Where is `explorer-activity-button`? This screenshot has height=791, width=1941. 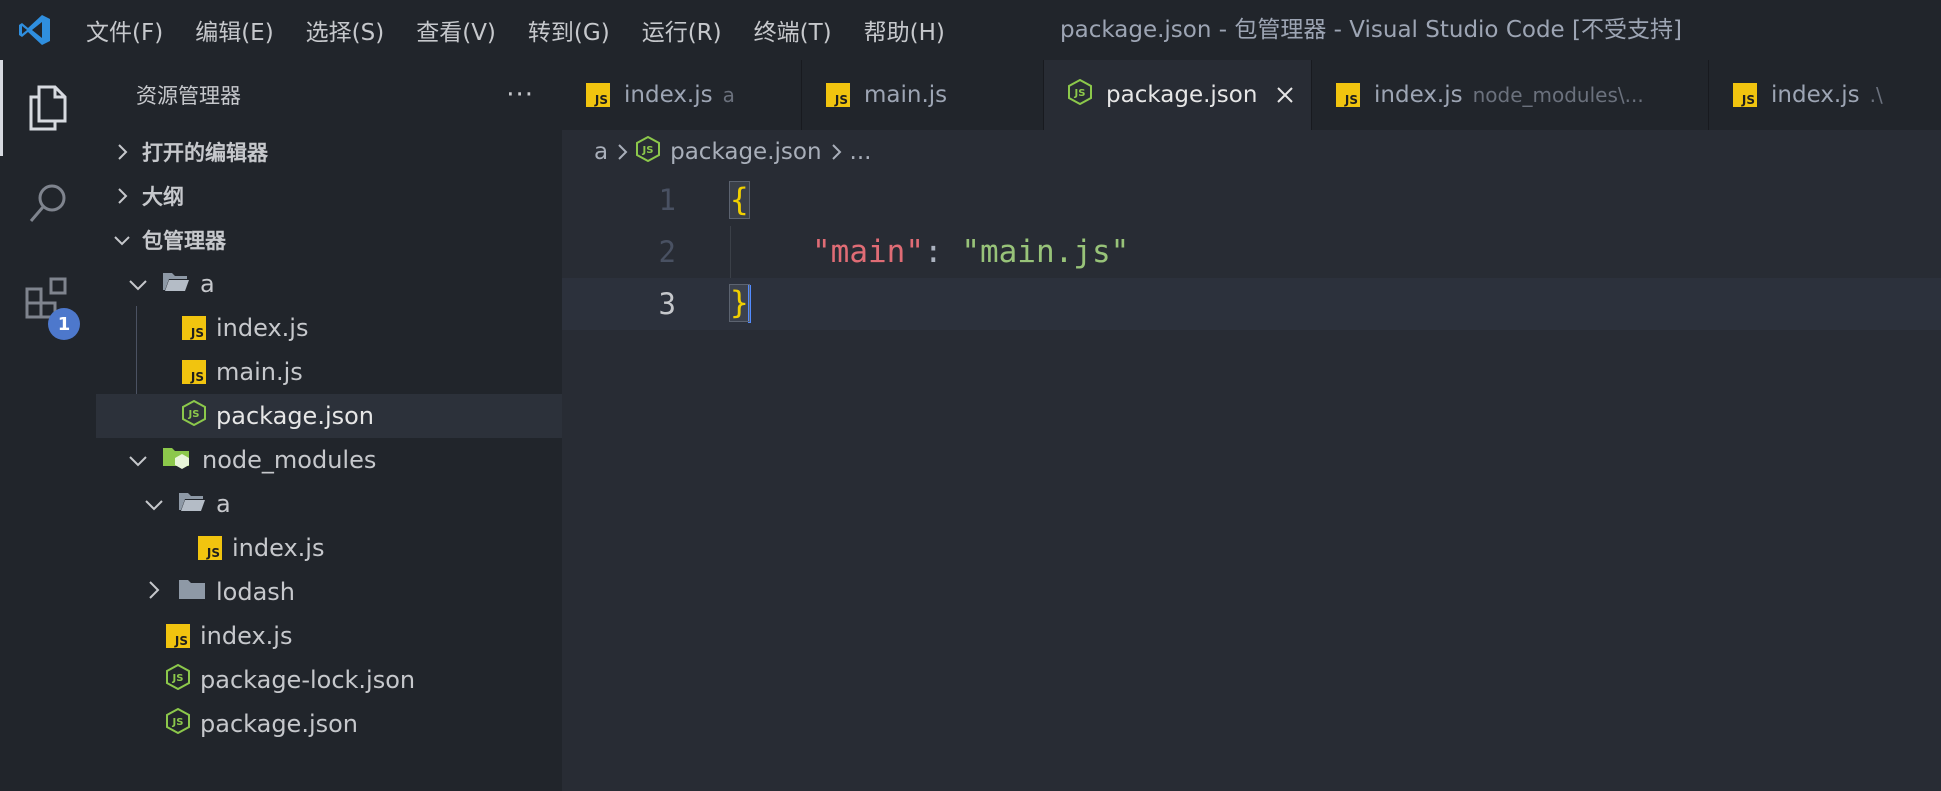
explorer-activity-button is located at coordinates (48, 108).